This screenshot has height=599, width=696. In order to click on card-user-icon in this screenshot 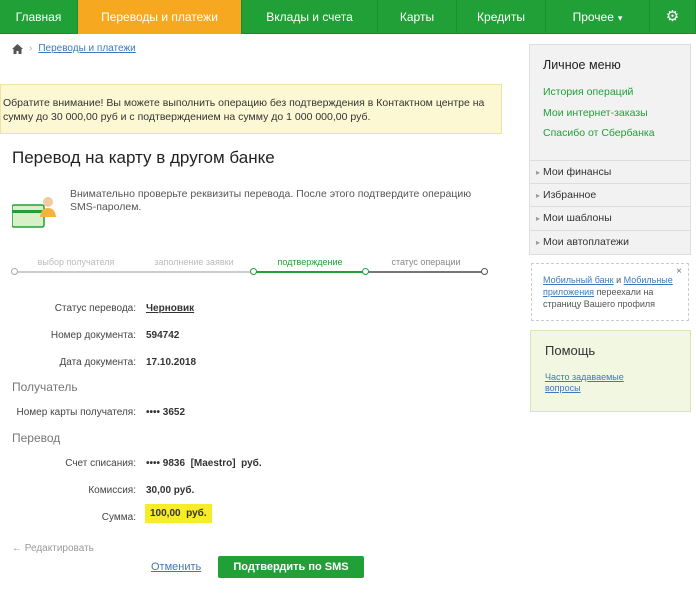, I will do `click(34, 214)`.